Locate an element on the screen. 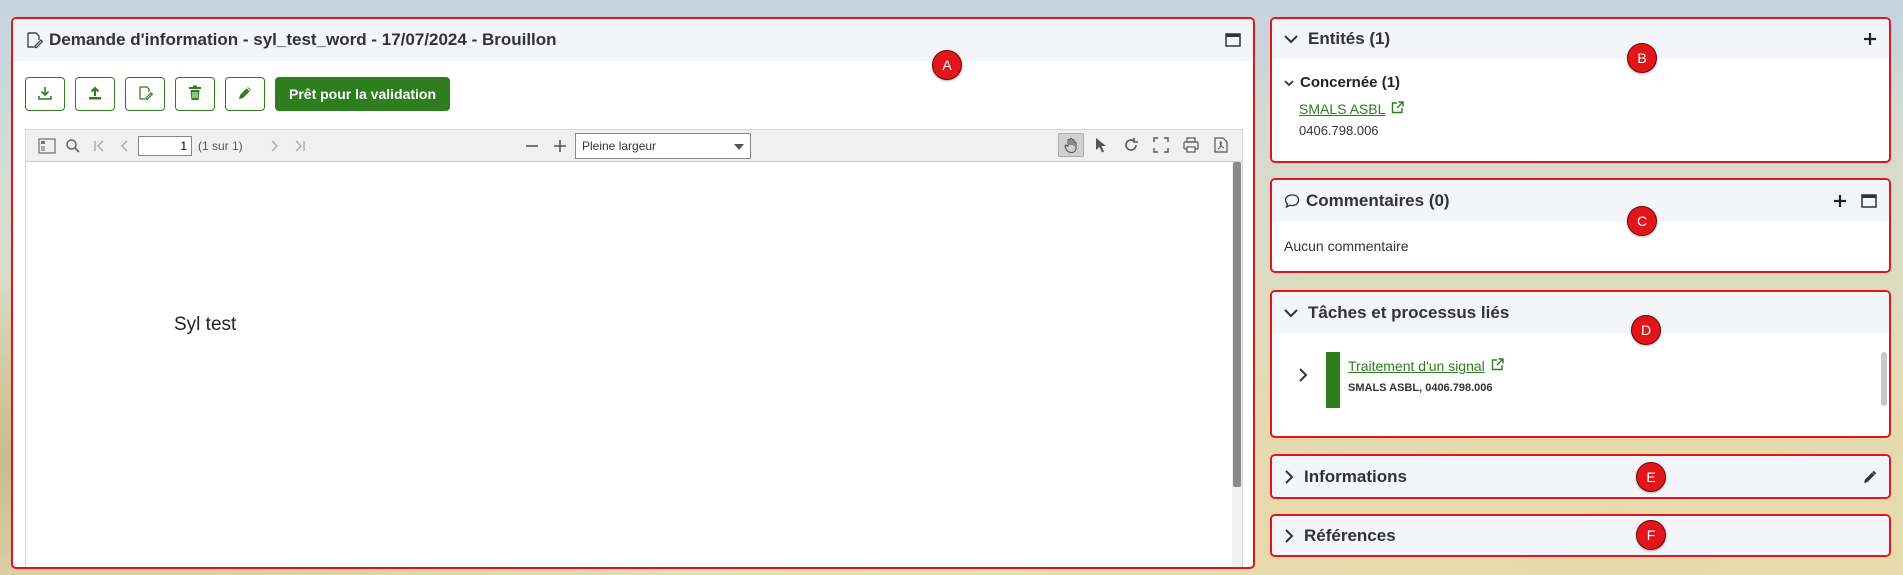 The width and height of the screenshot is (1903, 575). add-comment-icon is located at coordinates (1840, 201).